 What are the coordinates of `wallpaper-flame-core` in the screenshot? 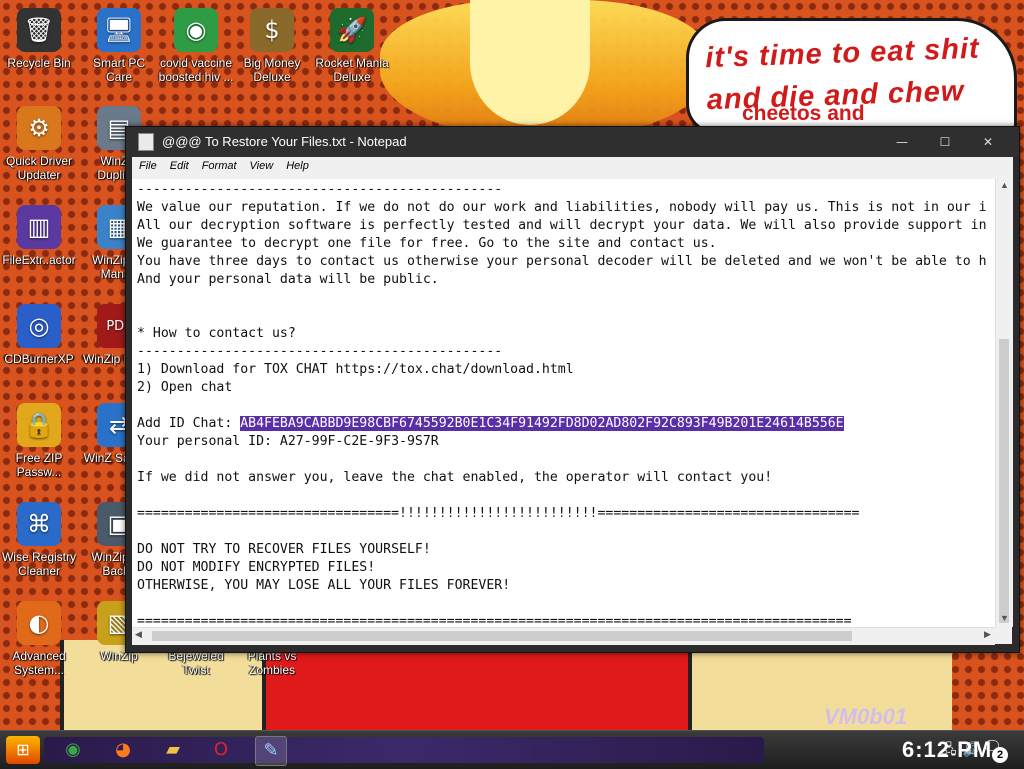 It's located at (530, 62).